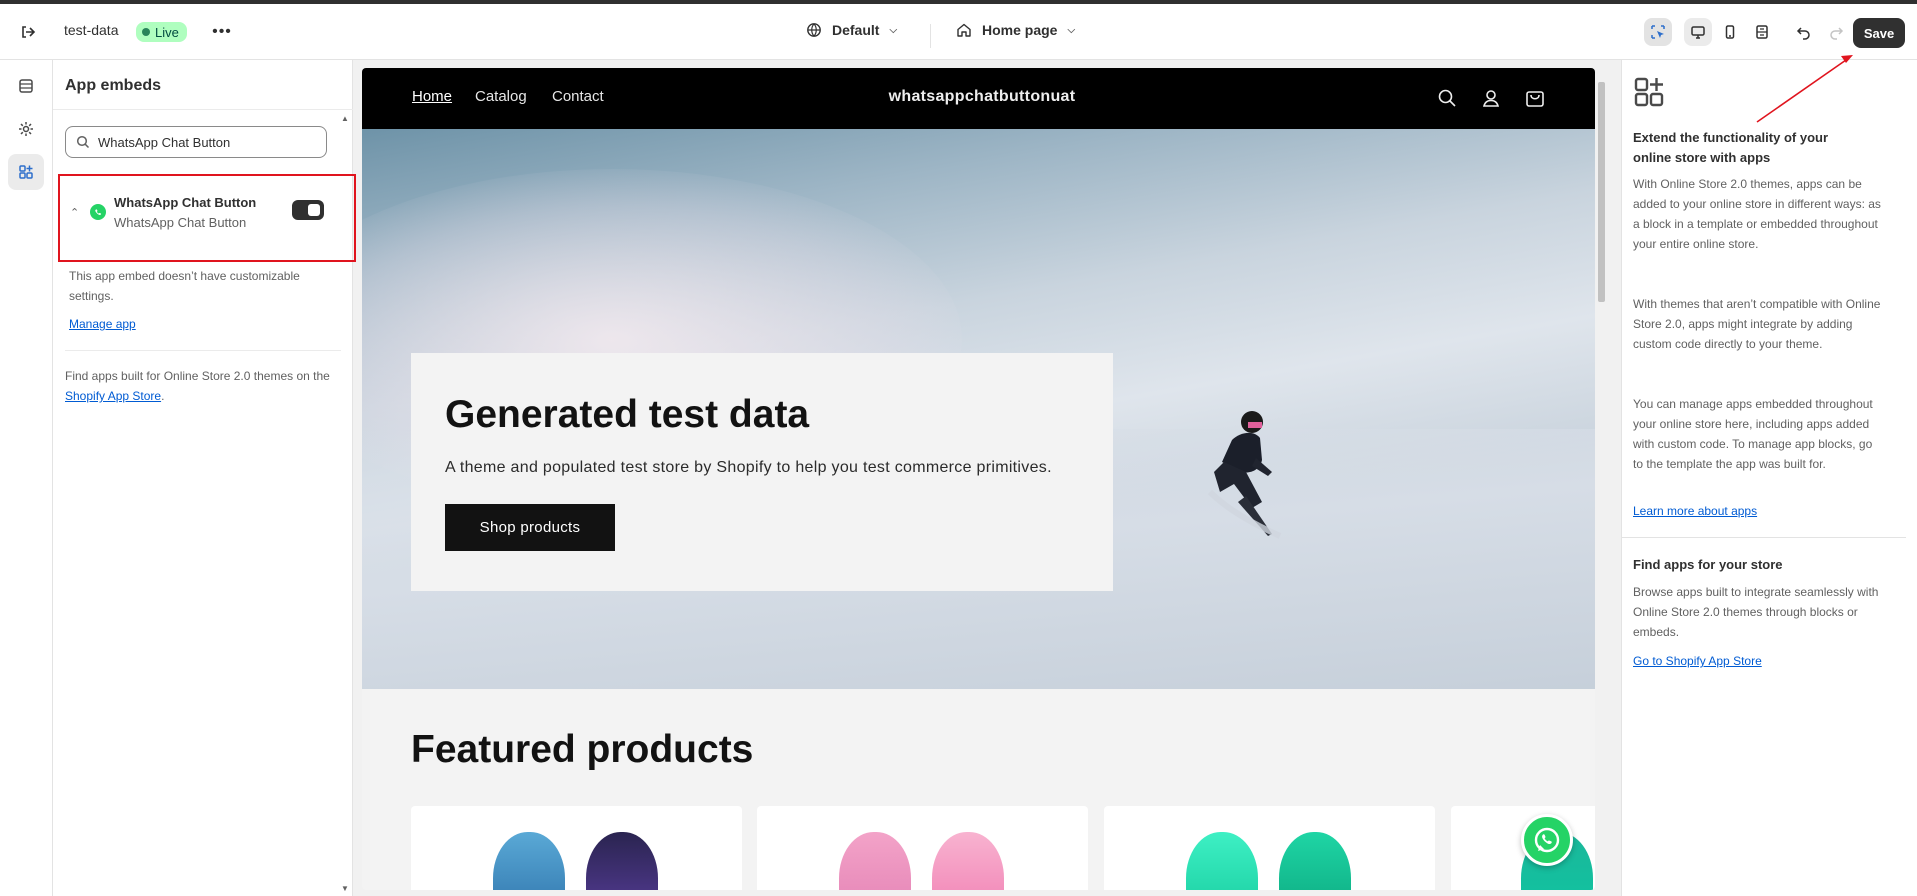 The image size is (1917, 896). Describe the element at coordinates (982, 97) in the screenshot. I see `store-brand: whatsappchatbuttonuat` at that location.